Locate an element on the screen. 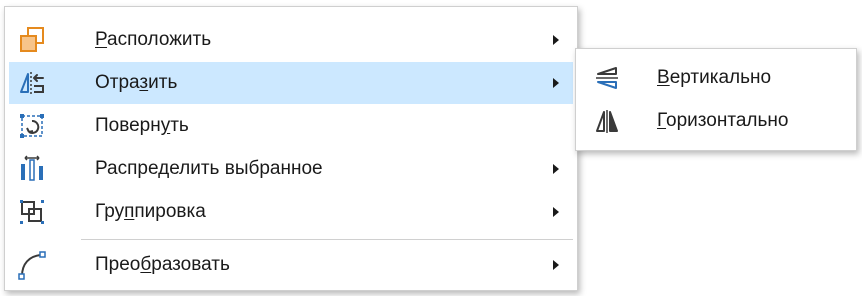 This screenshot has width=862, height=296. menu-item-label: Расположить is located at coordinates (153, 39).